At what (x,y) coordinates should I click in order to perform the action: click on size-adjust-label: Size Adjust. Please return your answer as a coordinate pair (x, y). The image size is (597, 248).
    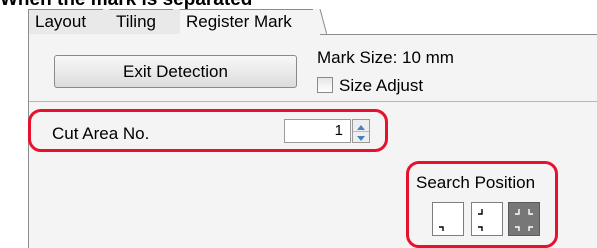
    Looking at the image, I should click on (381, 85).